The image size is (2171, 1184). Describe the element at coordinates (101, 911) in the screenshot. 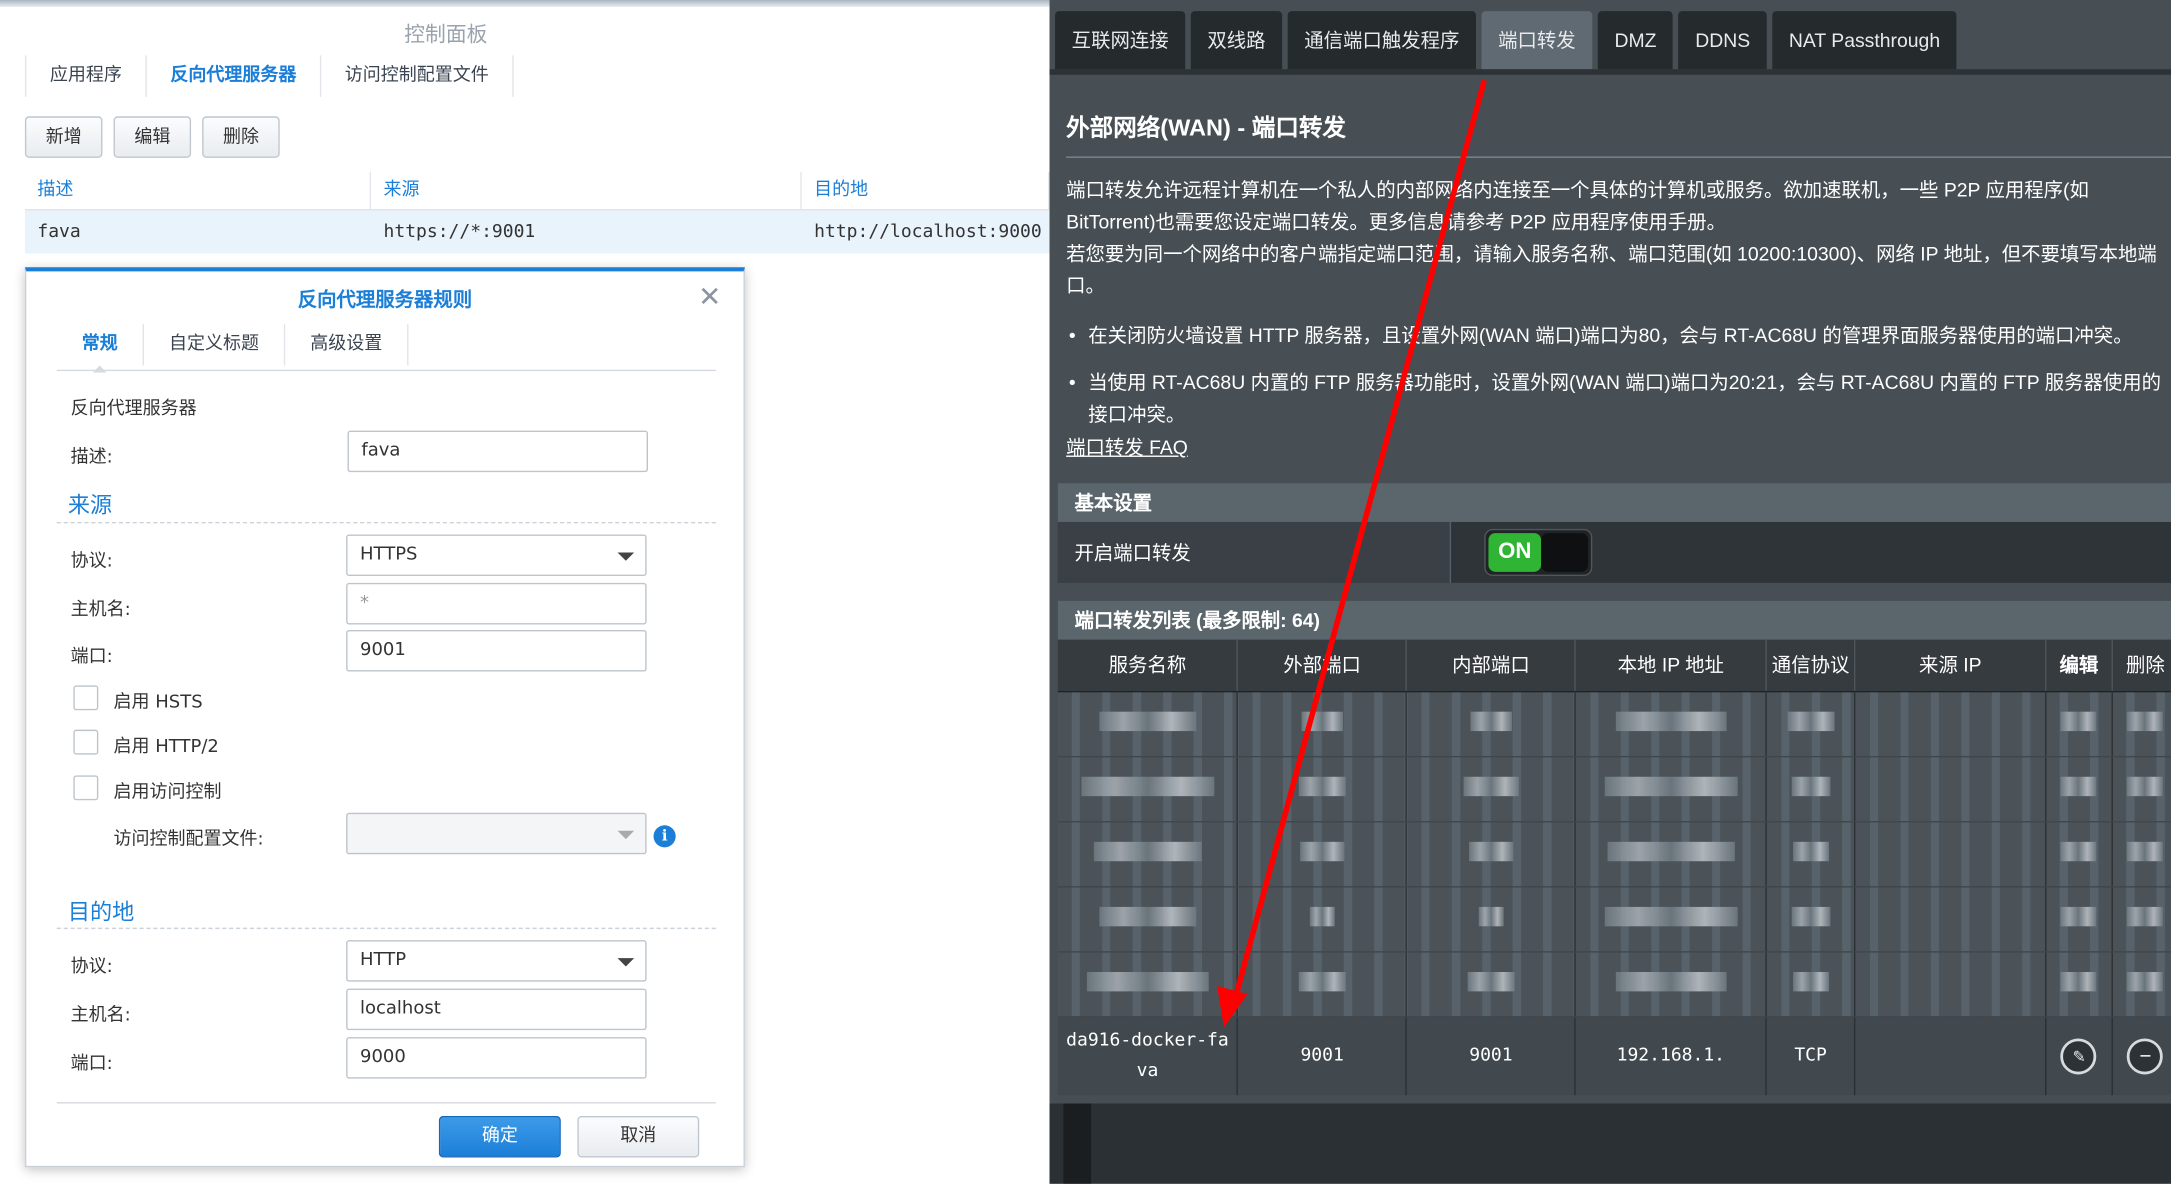

I see `destination-section-title: 目的地` at that location.